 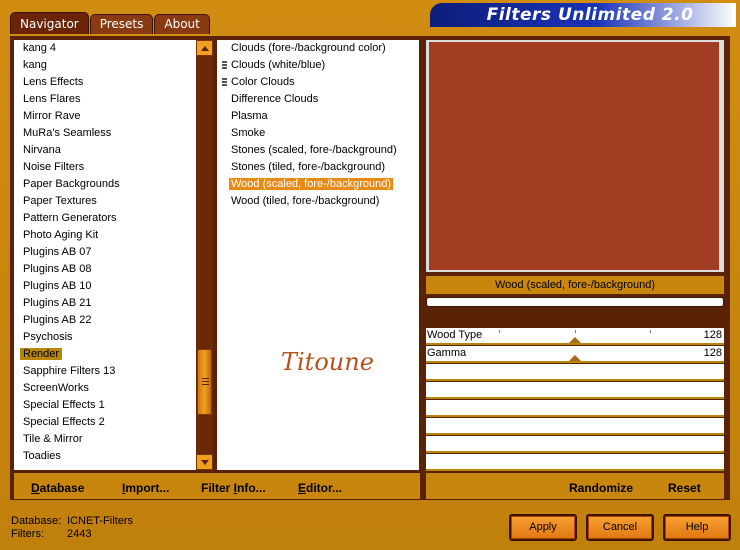 What do you see at coordinates (447, 353) in the screenshot?
I see `slider-label: Gamma` at bounding box center [447, 353].